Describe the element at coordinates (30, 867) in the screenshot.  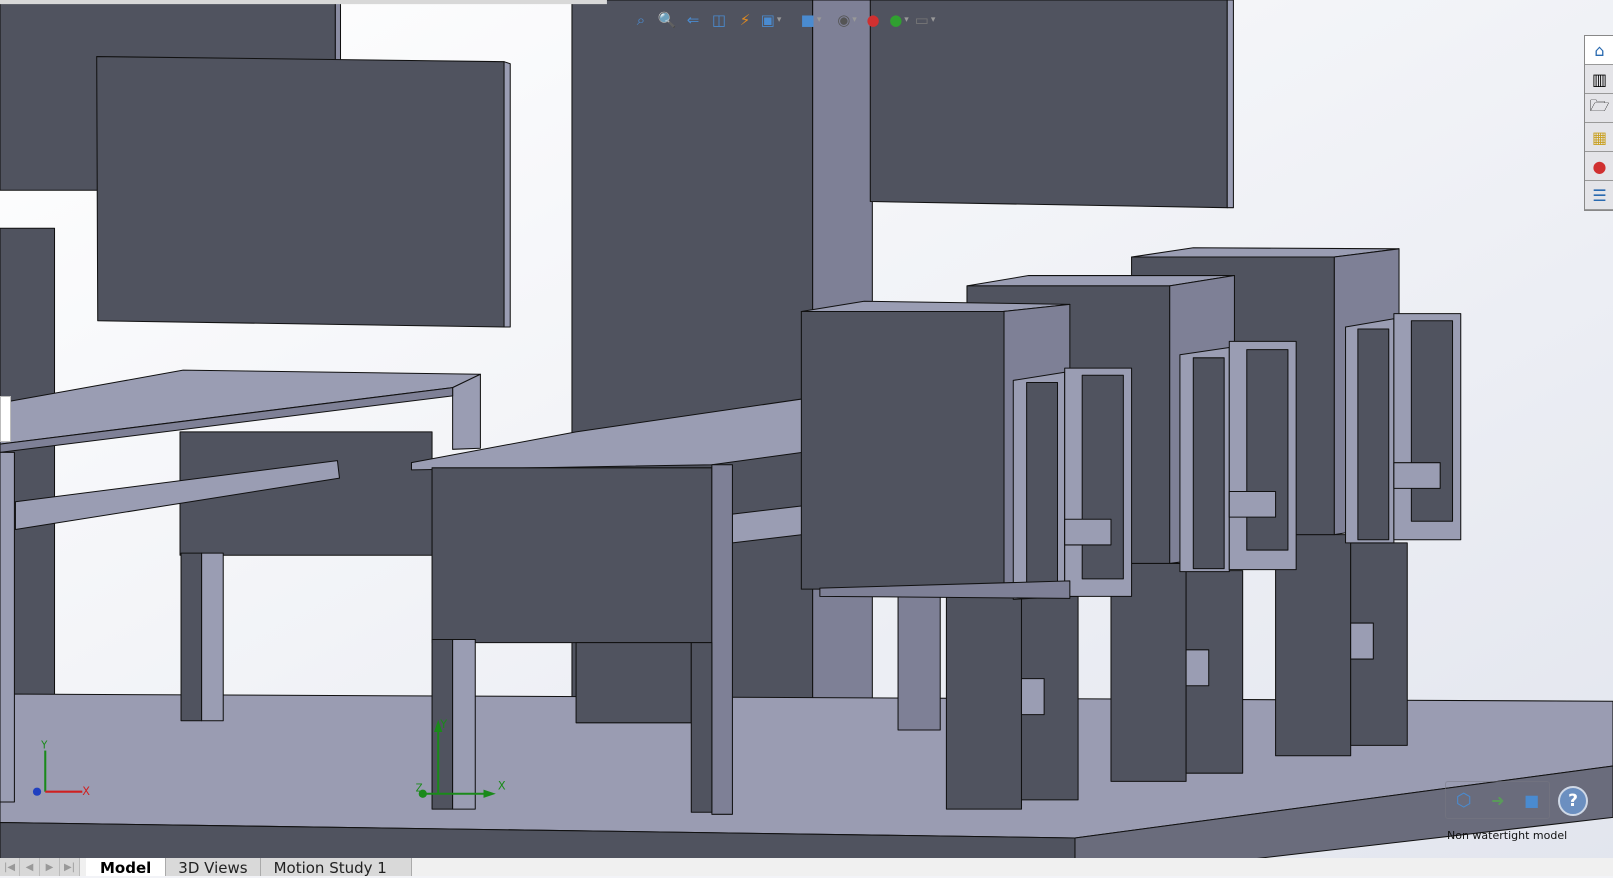
I see `previous-tab-button: ◀` at that location.